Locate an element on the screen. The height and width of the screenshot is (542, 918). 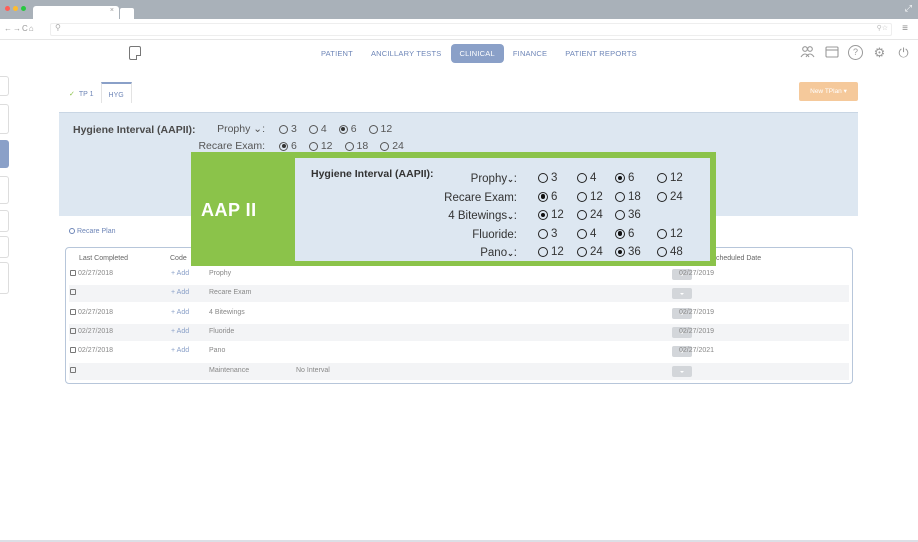
url-input: ⚲ ⚲☆ is located at coordinates (471, 29).